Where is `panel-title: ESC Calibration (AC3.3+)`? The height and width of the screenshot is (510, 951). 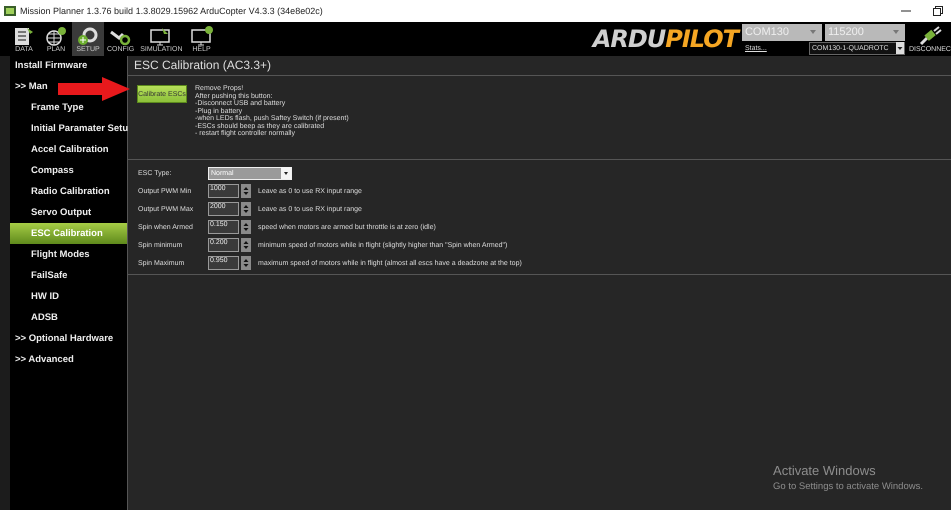
panel-title: ESC Calibration (AC3.3+) is located at coordinates (539, 66).